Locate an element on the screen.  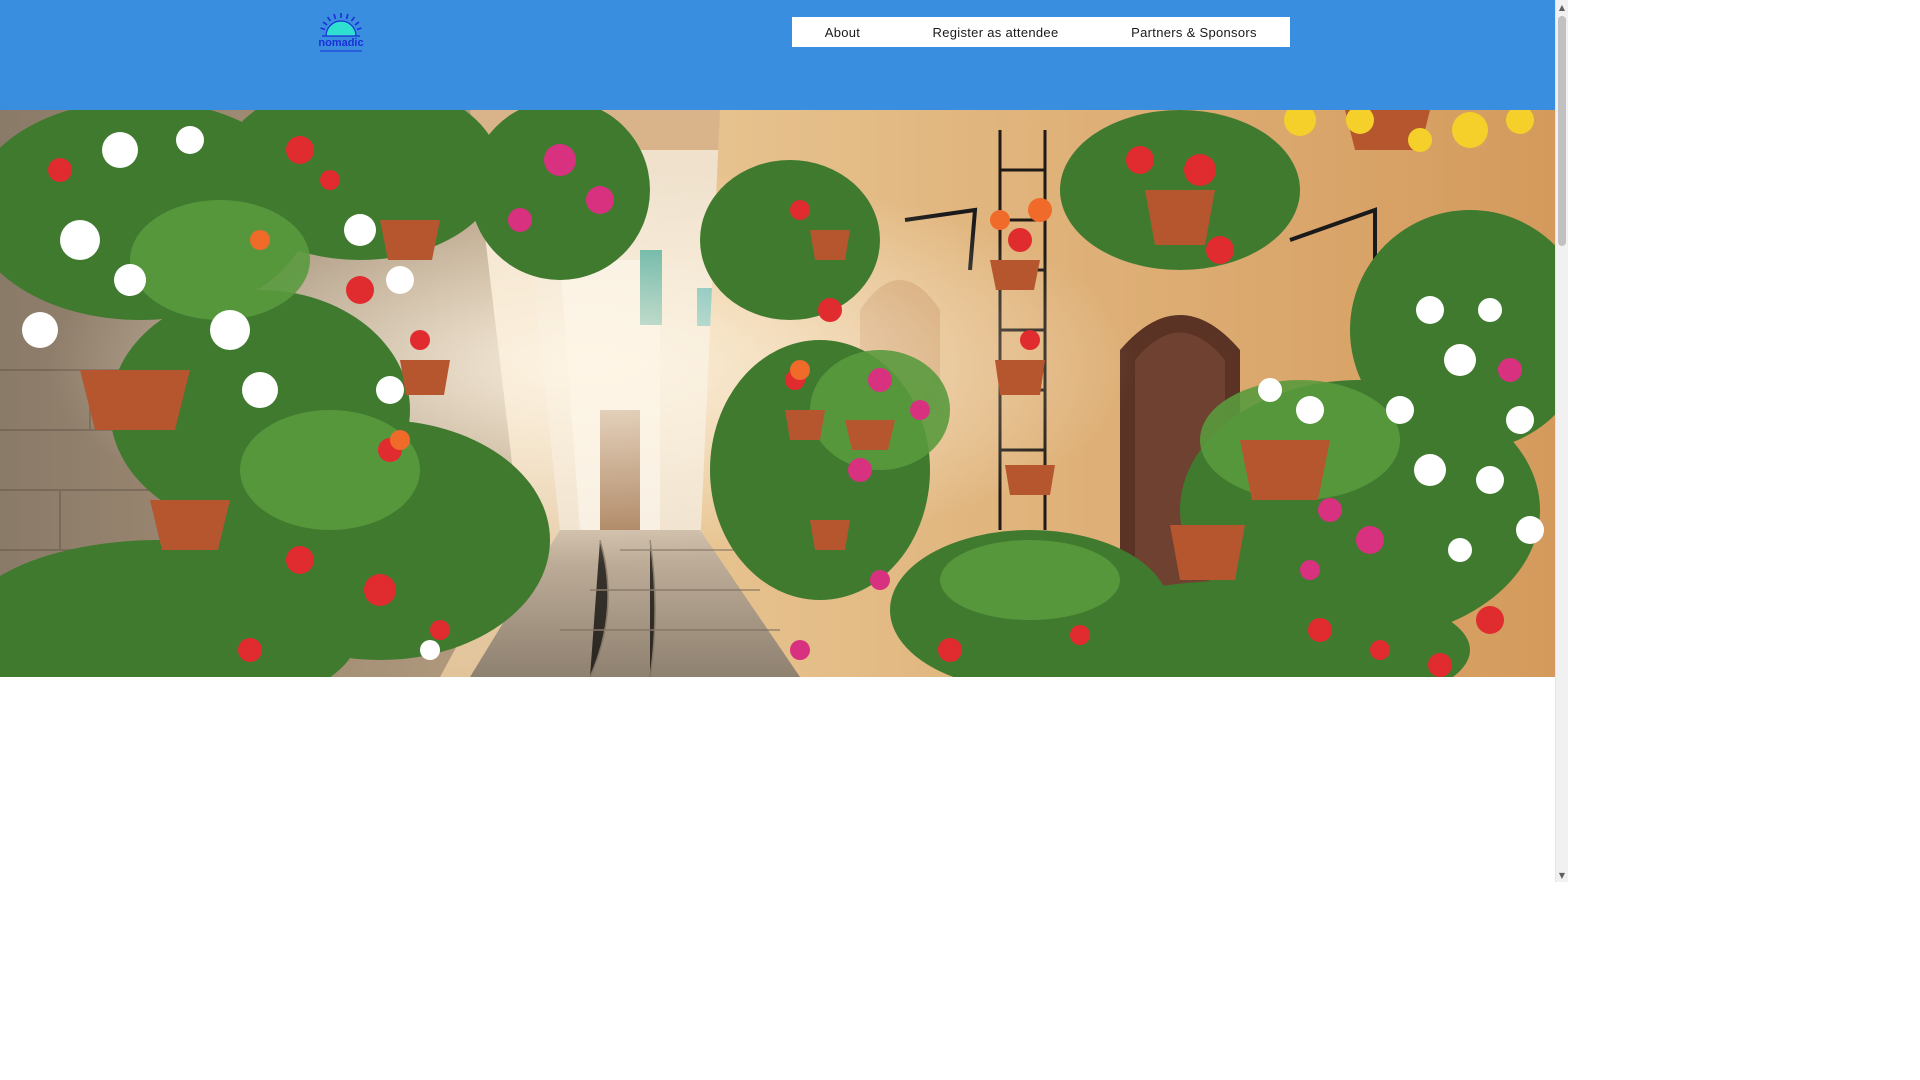
logo-wordmark: nomadic is located at coordinates (340, 43).